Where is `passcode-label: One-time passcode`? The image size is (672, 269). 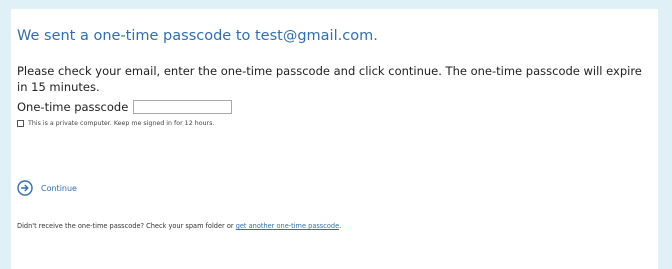 passcode-label: One-time passcode is located at coordinates (73, 107).